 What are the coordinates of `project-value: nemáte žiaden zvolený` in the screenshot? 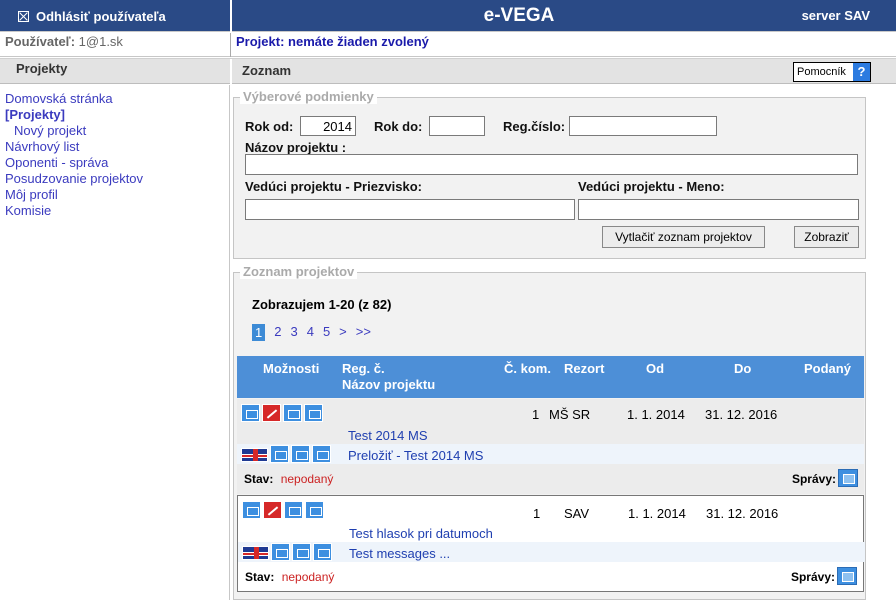 It's located at (358, 41).